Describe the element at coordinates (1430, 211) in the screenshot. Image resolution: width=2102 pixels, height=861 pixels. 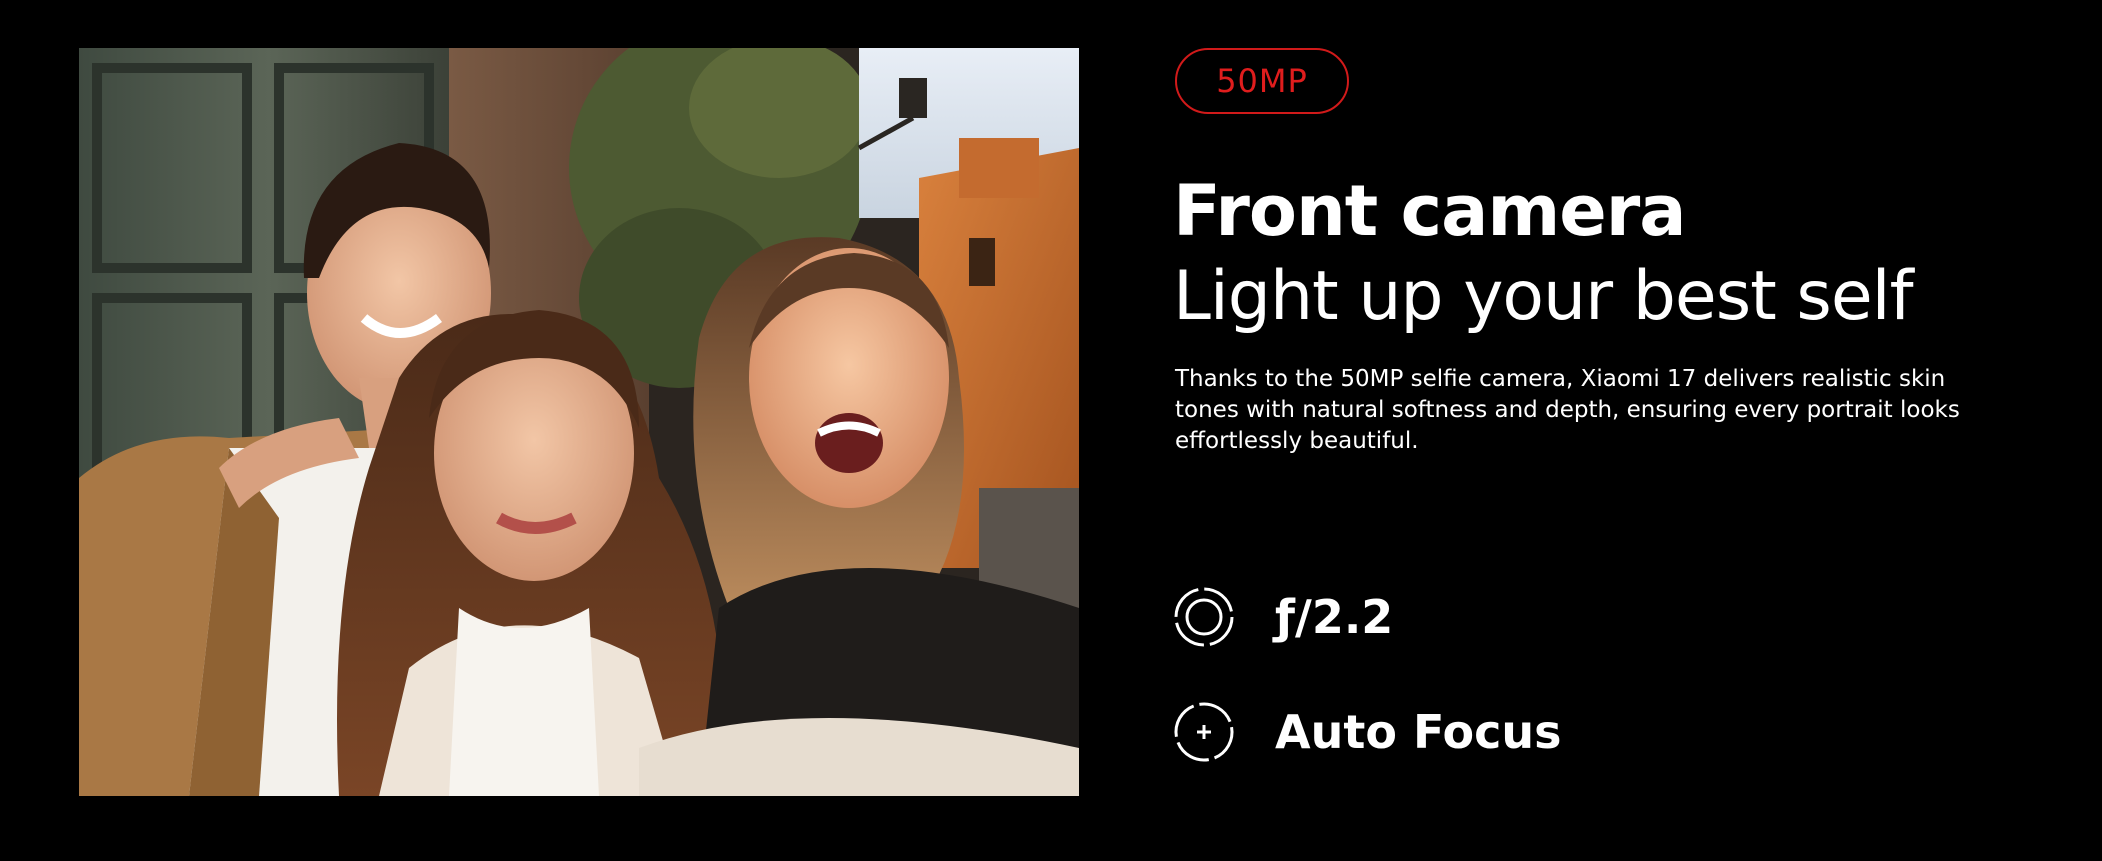
I see `section-title: Front camera` at that location.